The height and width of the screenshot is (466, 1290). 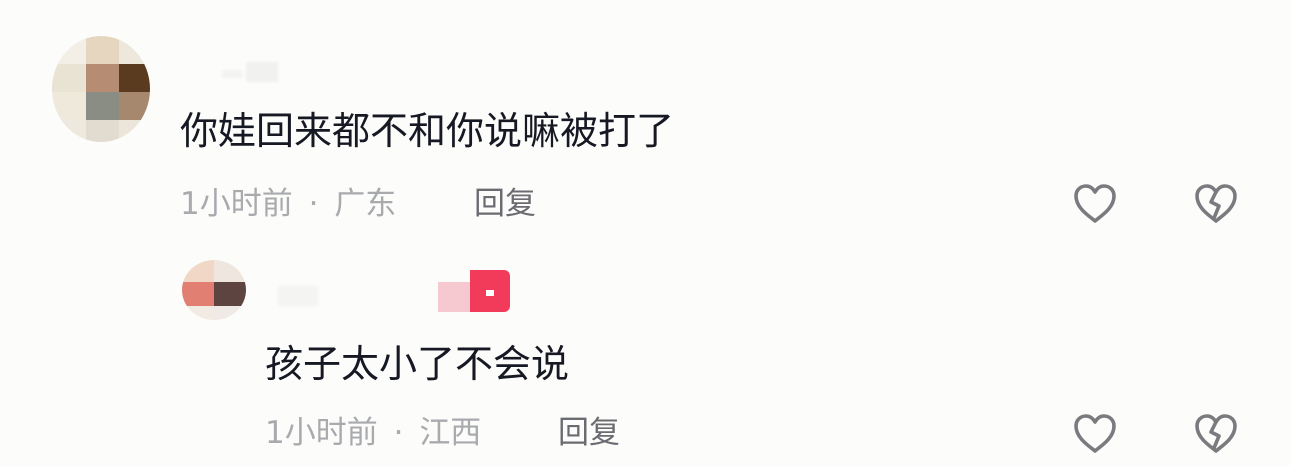 I want to click on comment-meta: 1小时前 · 广东, so click(x=288, y=204).